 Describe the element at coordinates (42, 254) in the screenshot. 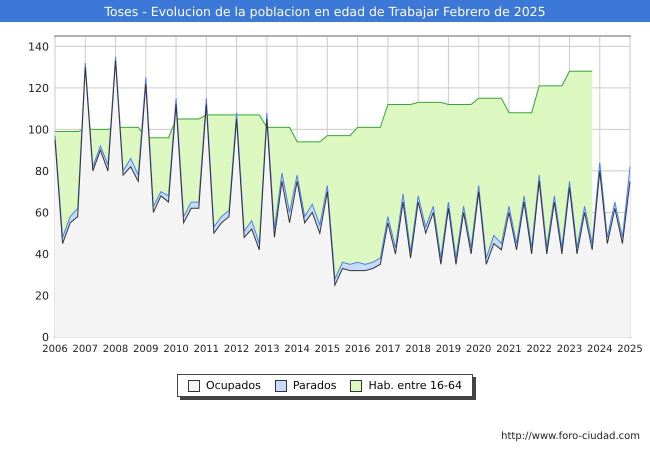

I see `y-tick-label: 40` at that location.